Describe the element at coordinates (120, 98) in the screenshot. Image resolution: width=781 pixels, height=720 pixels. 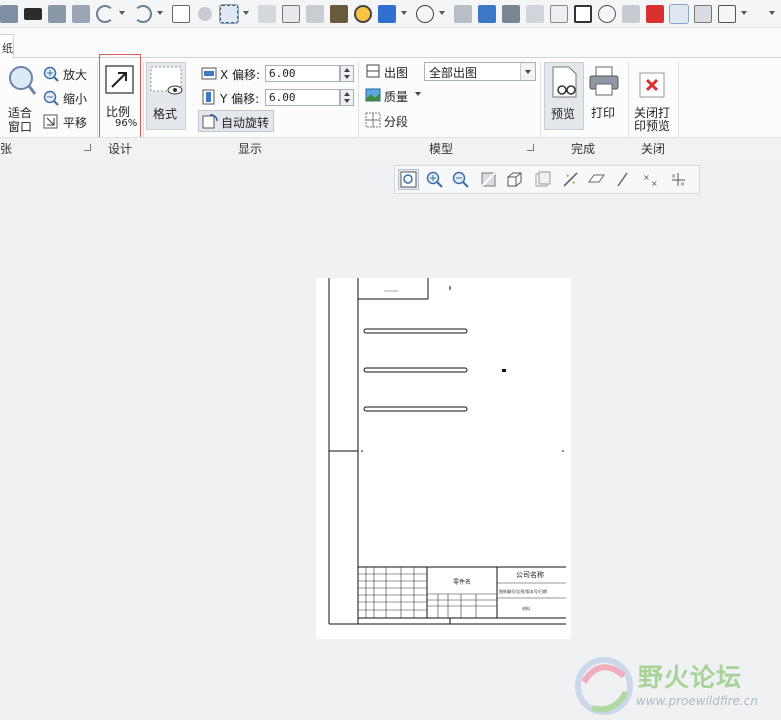
I see `scale-button: 比例 96%` at that location.